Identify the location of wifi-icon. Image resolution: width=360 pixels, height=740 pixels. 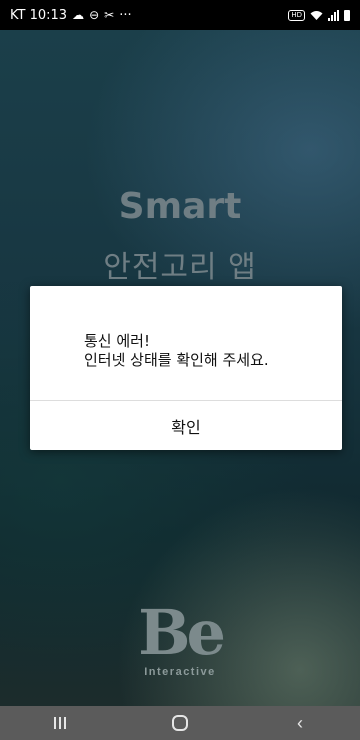
(316, 15).